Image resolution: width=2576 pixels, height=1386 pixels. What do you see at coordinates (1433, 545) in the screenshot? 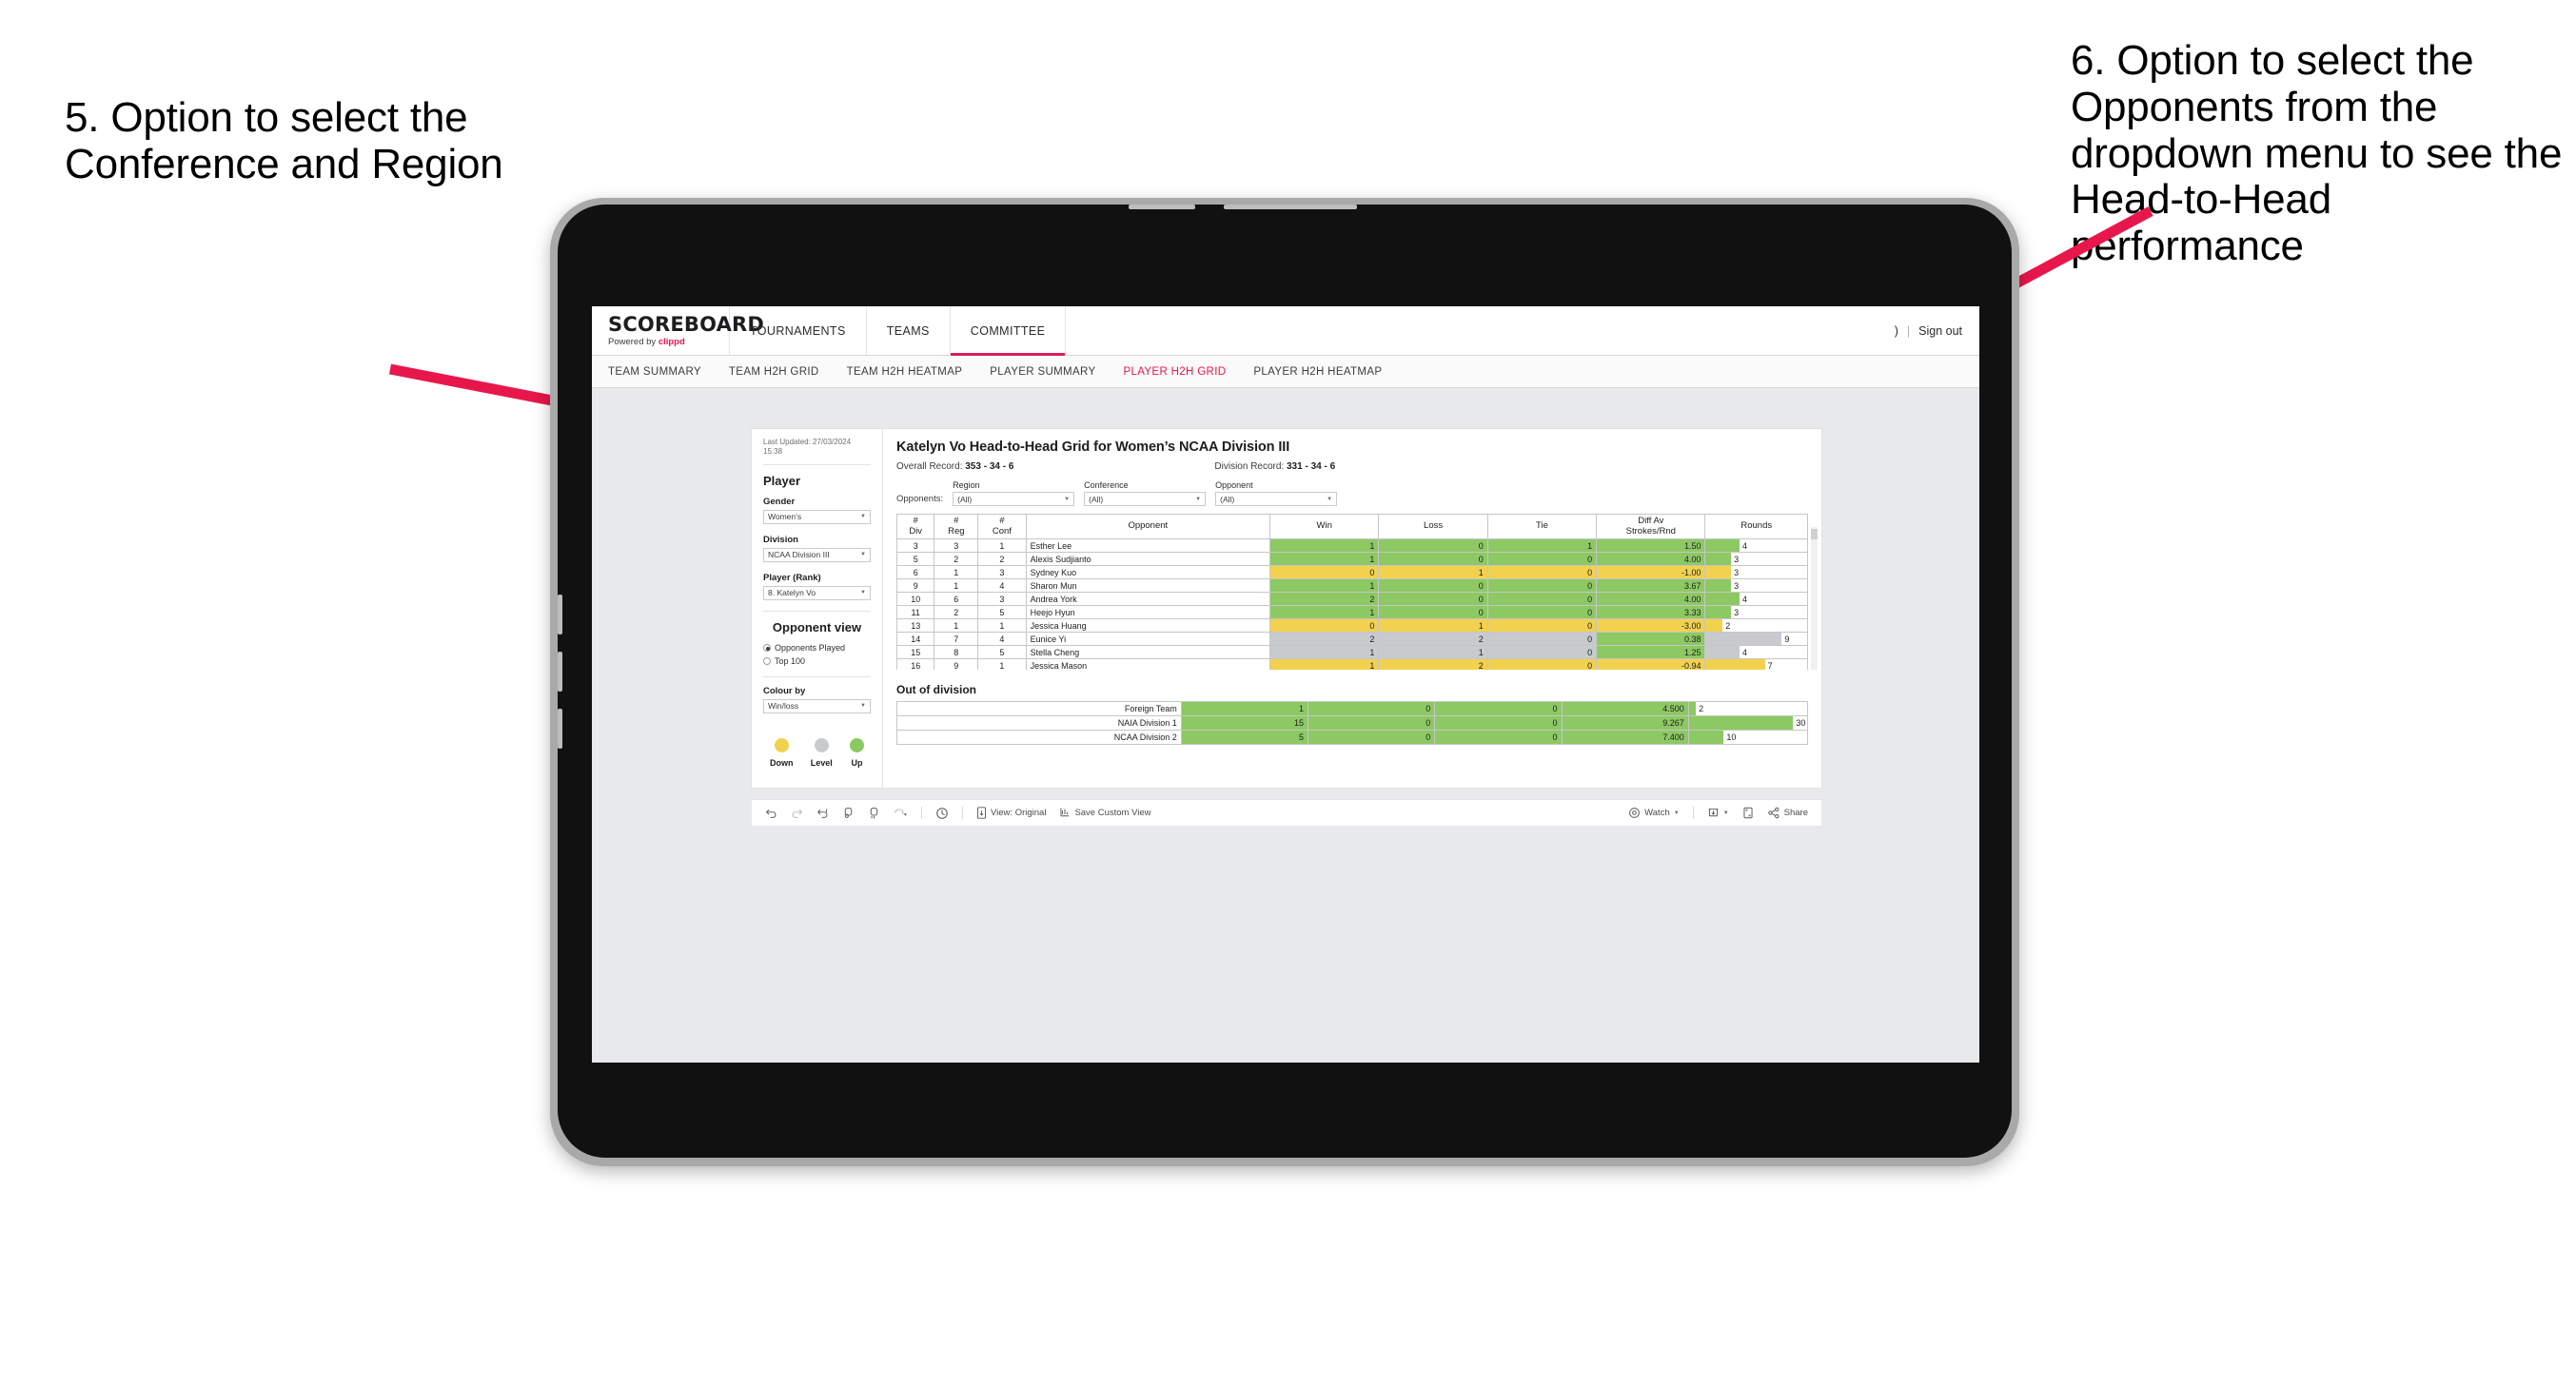
I see `cell-loss: 0` at bounding box center [1433, 545].